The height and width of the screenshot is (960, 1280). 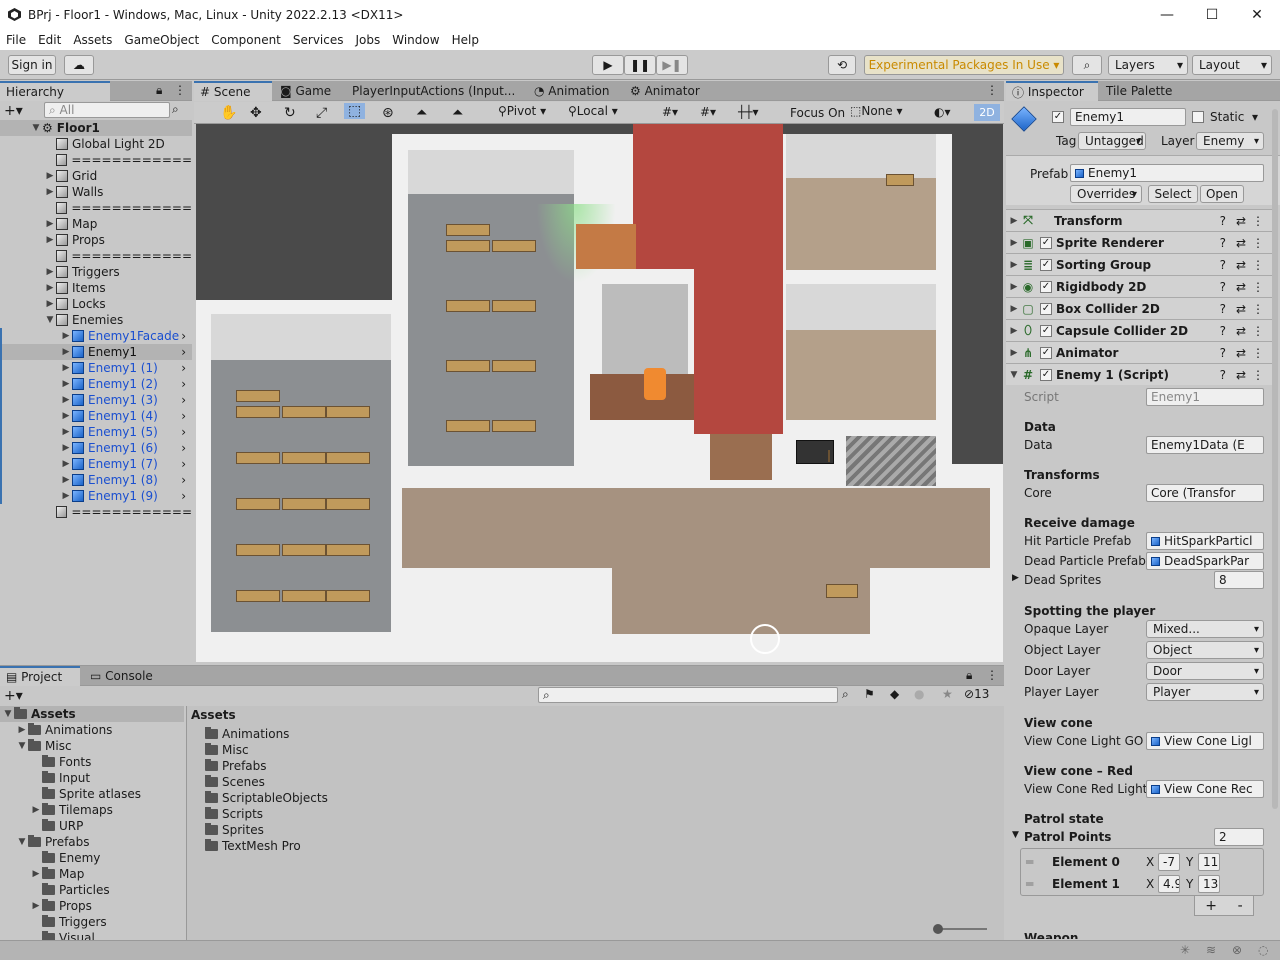 What do you see at coordinates (1139, 220) in the screenshot?
I see `component-header: ▶ ⤧ Transform? ⇄ ⋮` at bounding box center [1139, 220].